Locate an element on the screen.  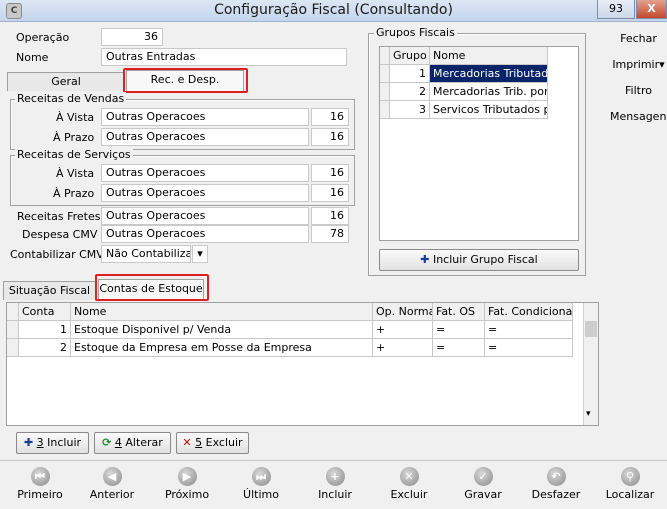
nav-proximo-label: Próximo is located at coordinates (187, 494).